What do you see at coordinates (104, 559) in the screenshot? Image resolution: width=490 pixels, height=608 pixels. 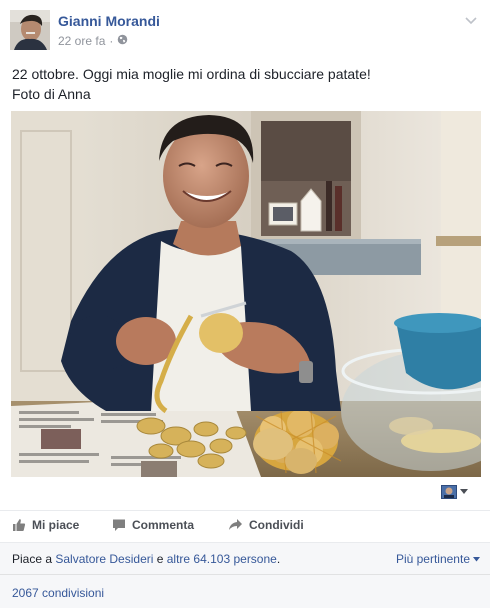 I see `liker-name-link: Salvatore Desideri` at bounding box center [104, 559].